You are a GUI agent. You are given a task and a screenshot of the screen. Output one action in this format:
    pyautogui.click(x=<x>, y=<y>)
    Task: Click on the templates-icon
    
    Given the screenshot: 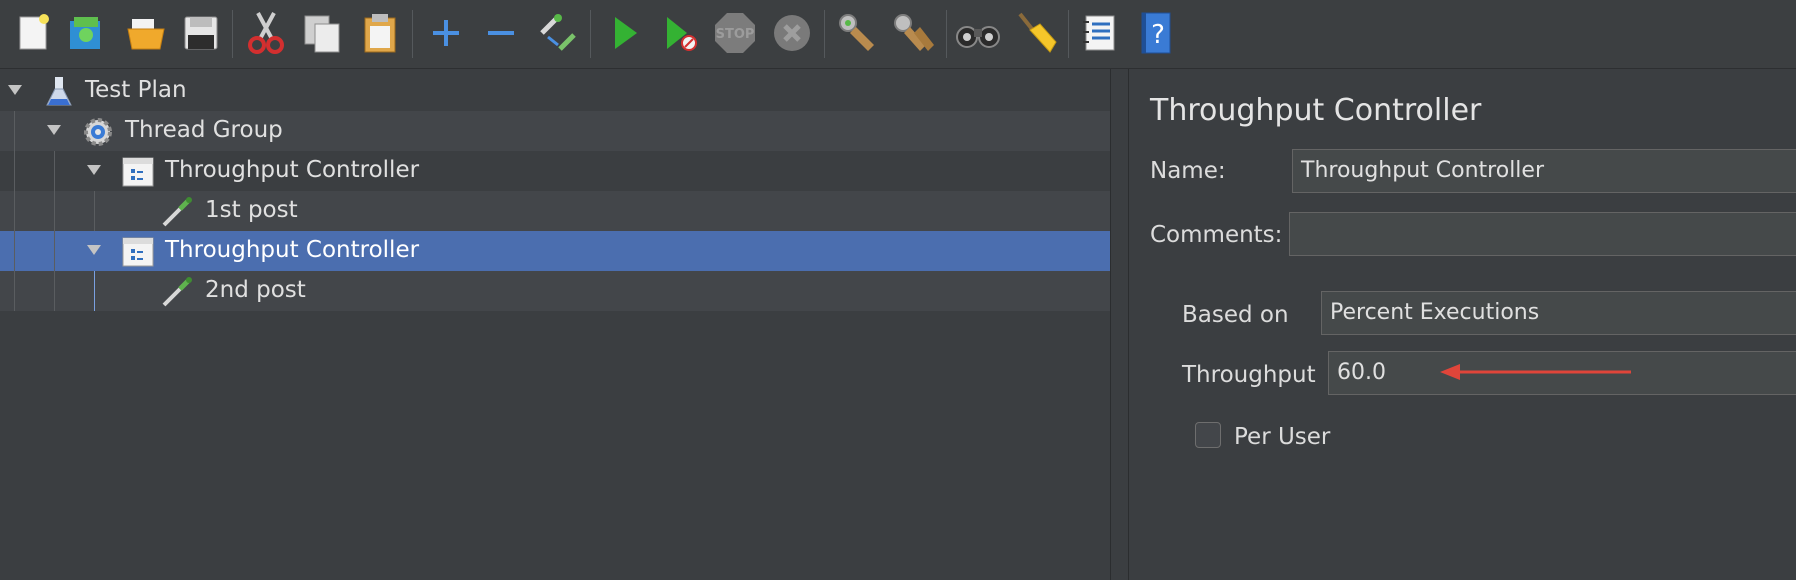 What is the action you would take?
    pyautogui.click(x=85, y=33)
    